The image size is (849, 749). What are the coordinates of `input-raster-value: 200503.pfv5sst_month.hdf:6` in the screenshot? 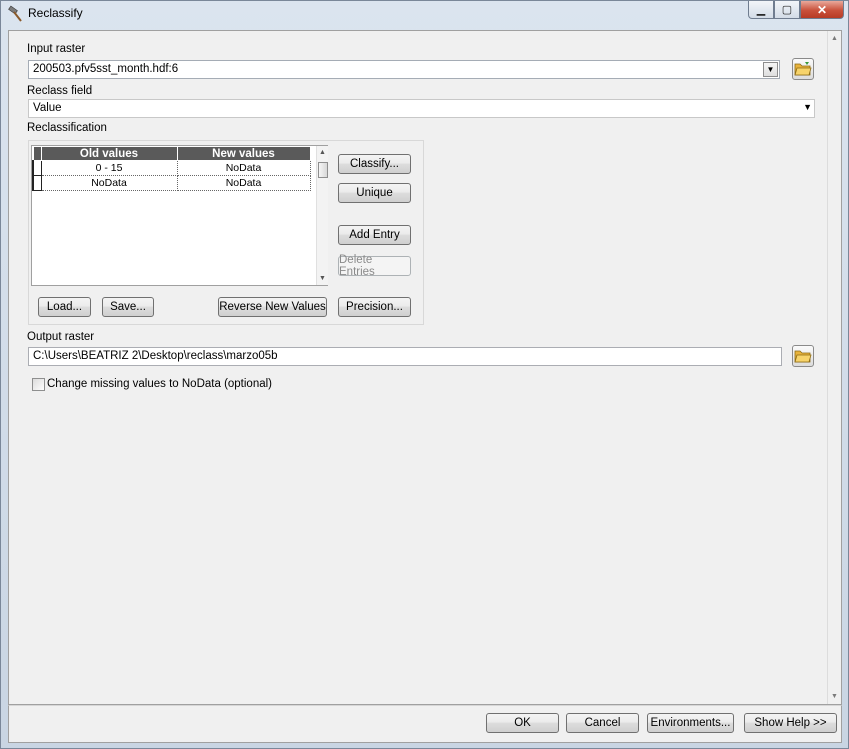 It's located at (106, 69).